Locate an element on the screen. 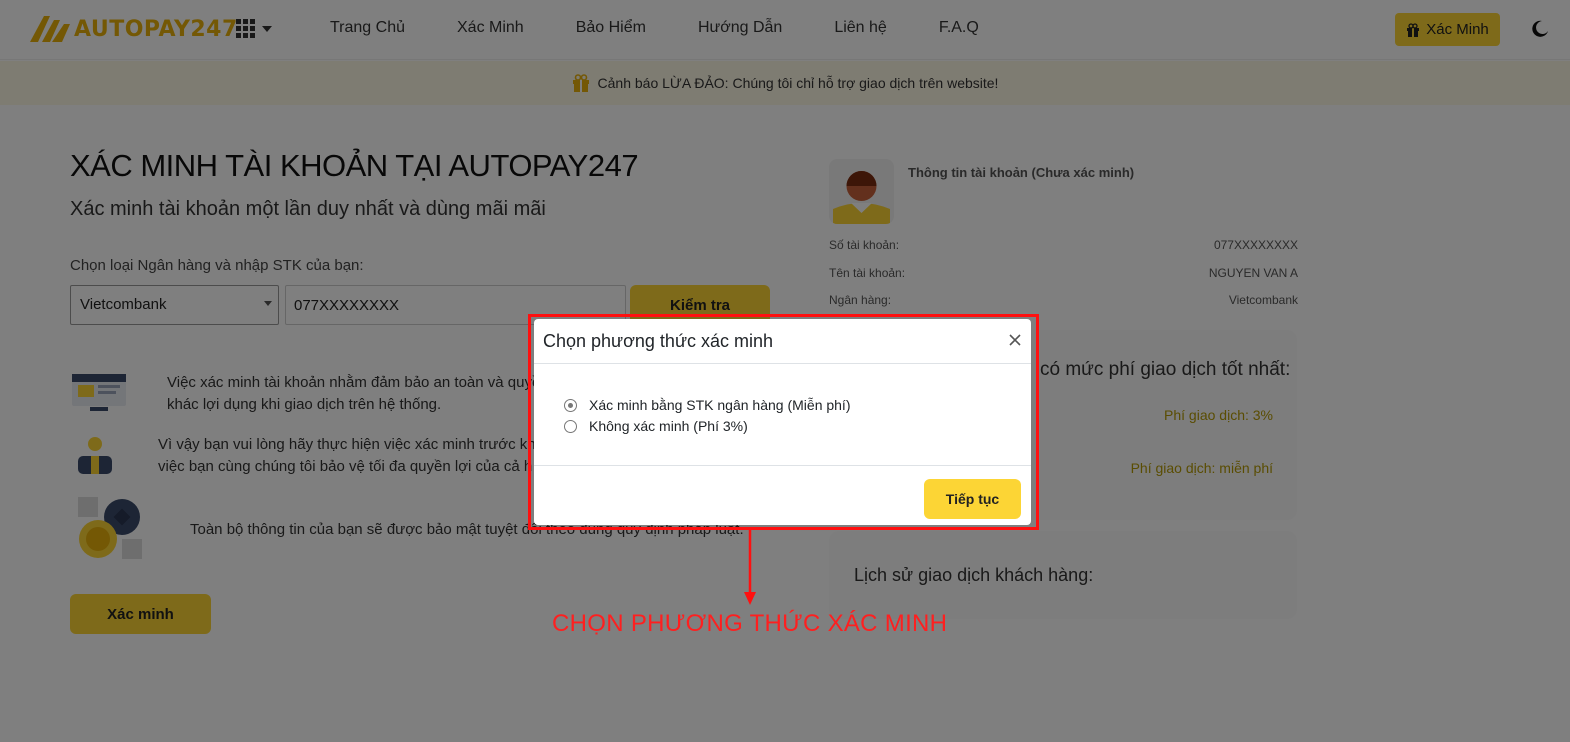 The image size is (1570, 742). option-no-verify: Không xác minh (Phí 3%) is located at coordinates (656, 426).